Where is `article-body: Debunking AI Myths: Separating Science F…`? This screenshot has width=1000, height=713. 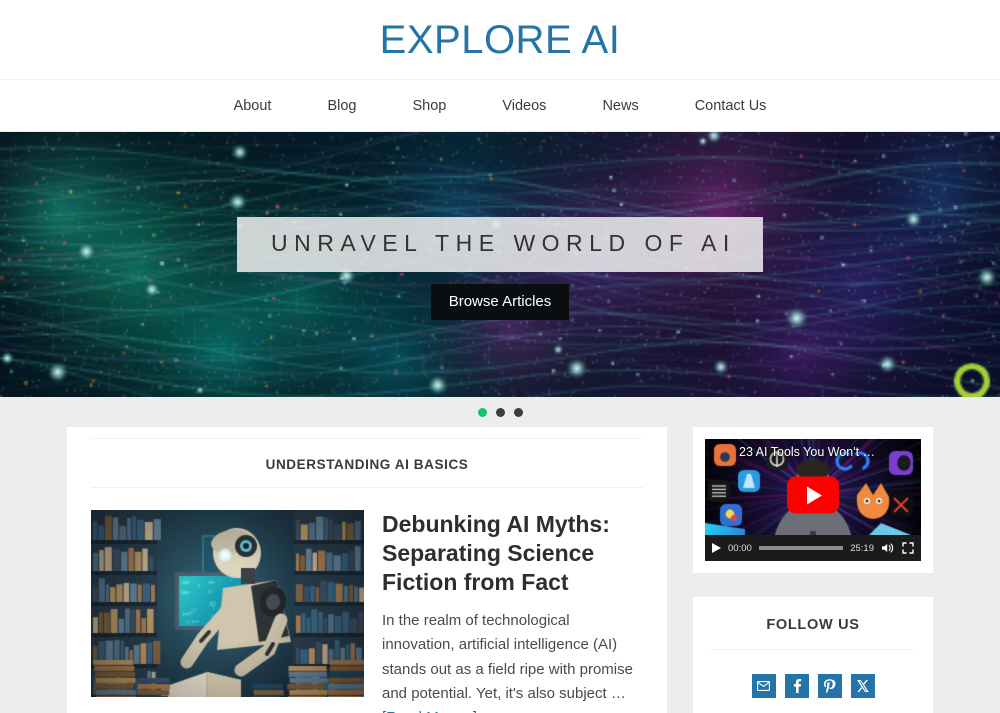
article-body: Debunking AI Myths: Separating Science F… is located at coordinates (512, 611).